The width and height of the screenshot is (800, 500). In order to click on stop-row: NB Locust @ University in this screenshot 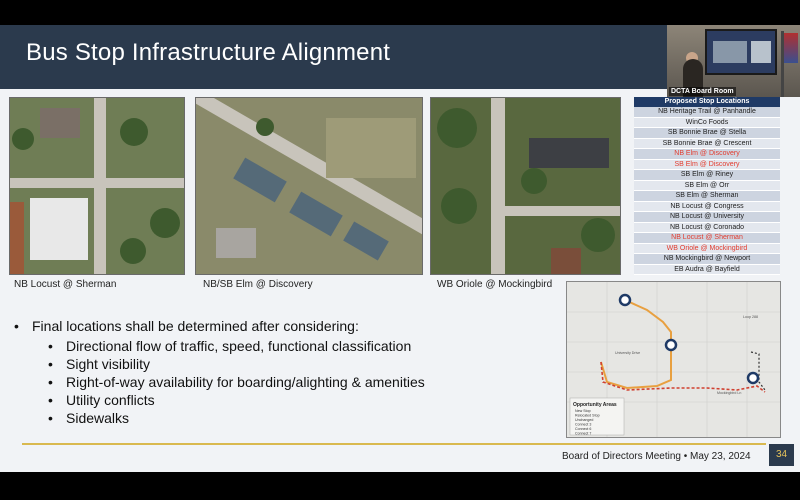, I will do `click(707, 217)`.